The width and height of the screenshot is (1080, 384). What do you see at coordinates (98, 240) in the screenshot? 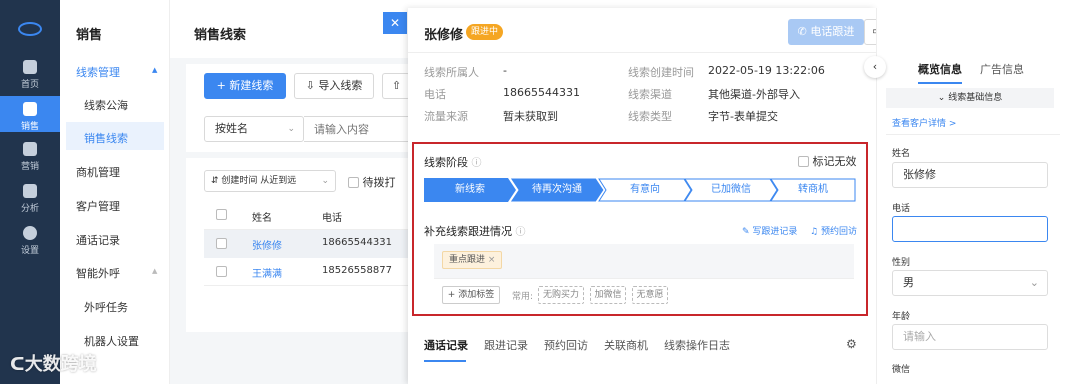
I see `nav-call-record: 通话记录` at bounding box center [98, 240].